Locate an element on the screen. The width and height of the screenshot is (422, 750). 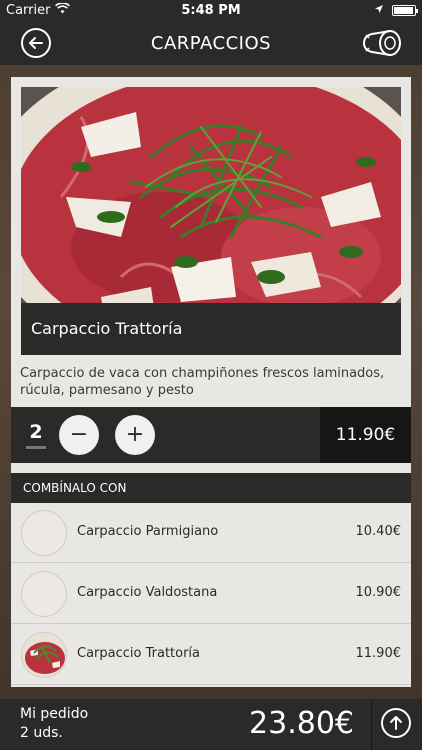
nav-bar: CARPACCIOS is located at coordinates (211, 43).